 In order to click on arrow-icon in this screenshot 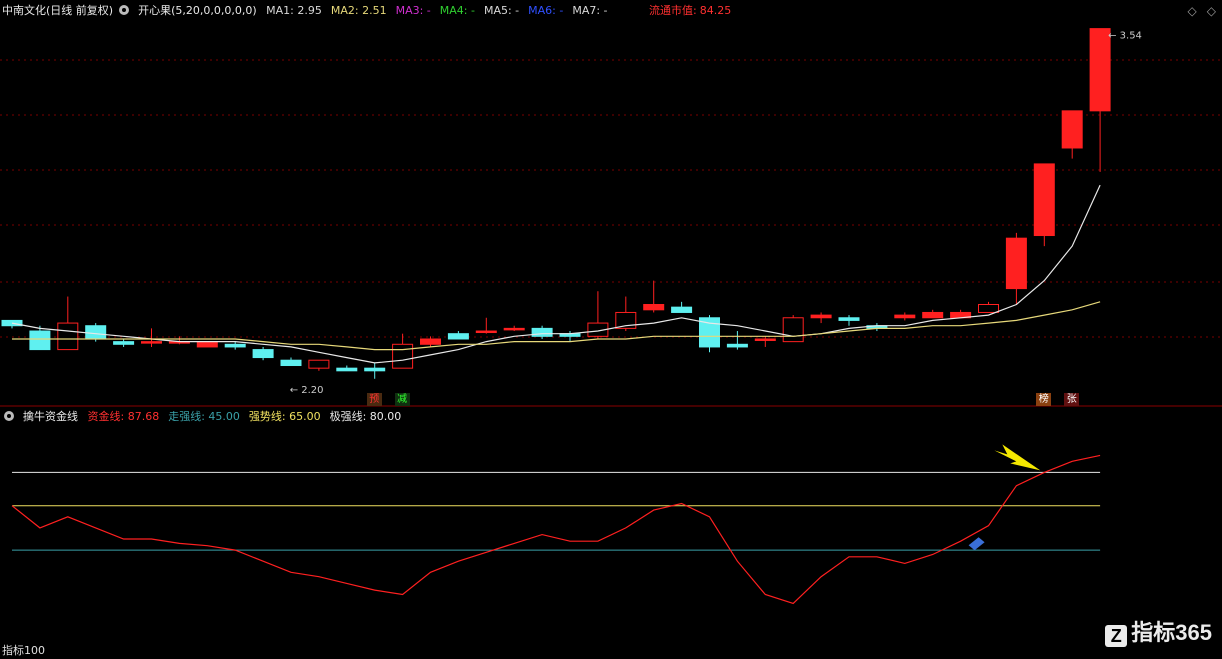, I will do `click(1017, 457)`.